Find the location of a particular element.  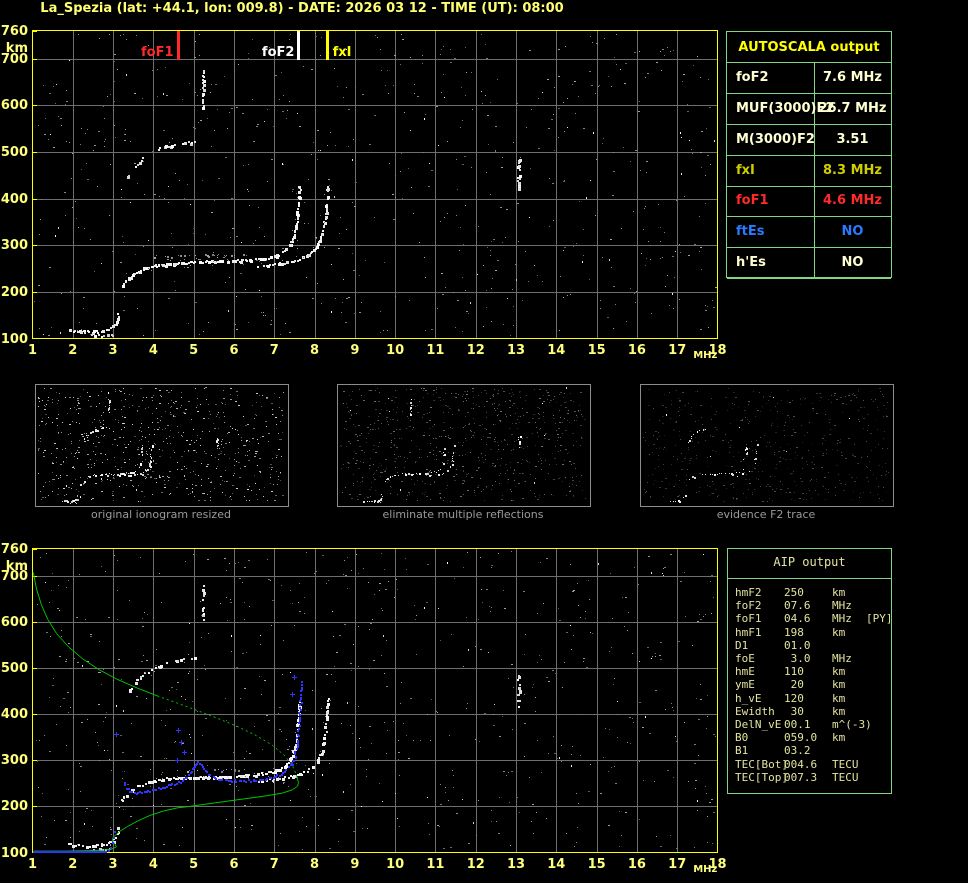

x-tick-label: 15 is located at coordinates (596, 350).